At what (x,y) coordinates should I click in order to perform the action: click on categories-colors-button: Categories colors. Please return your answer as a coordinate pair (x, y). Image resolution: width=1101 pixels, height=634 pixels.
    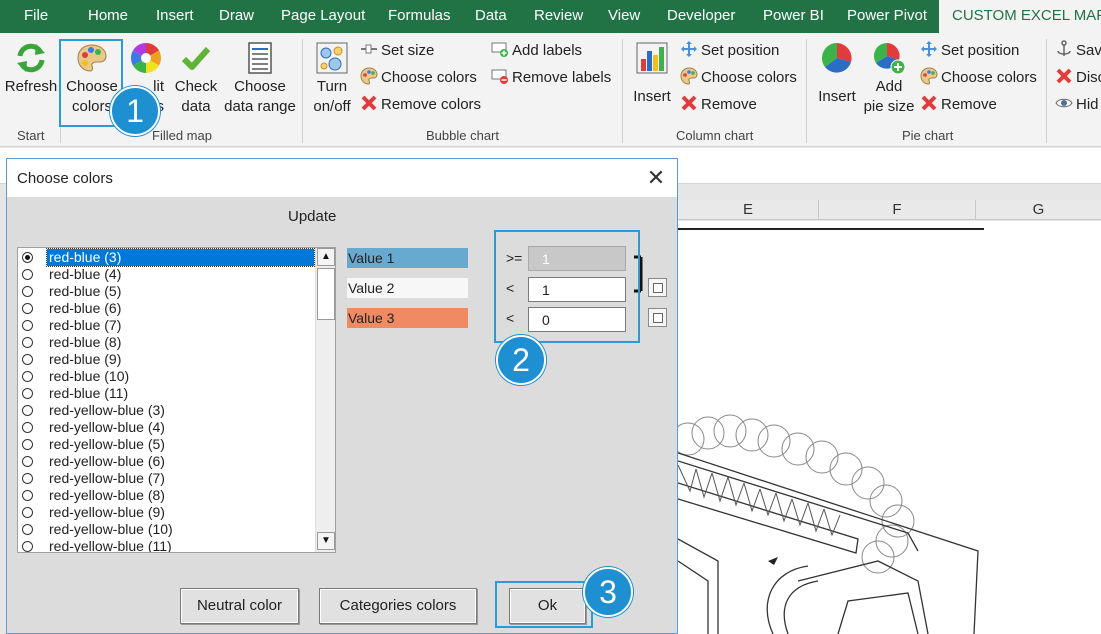
    Looking at the image, I should click on (398, 606).